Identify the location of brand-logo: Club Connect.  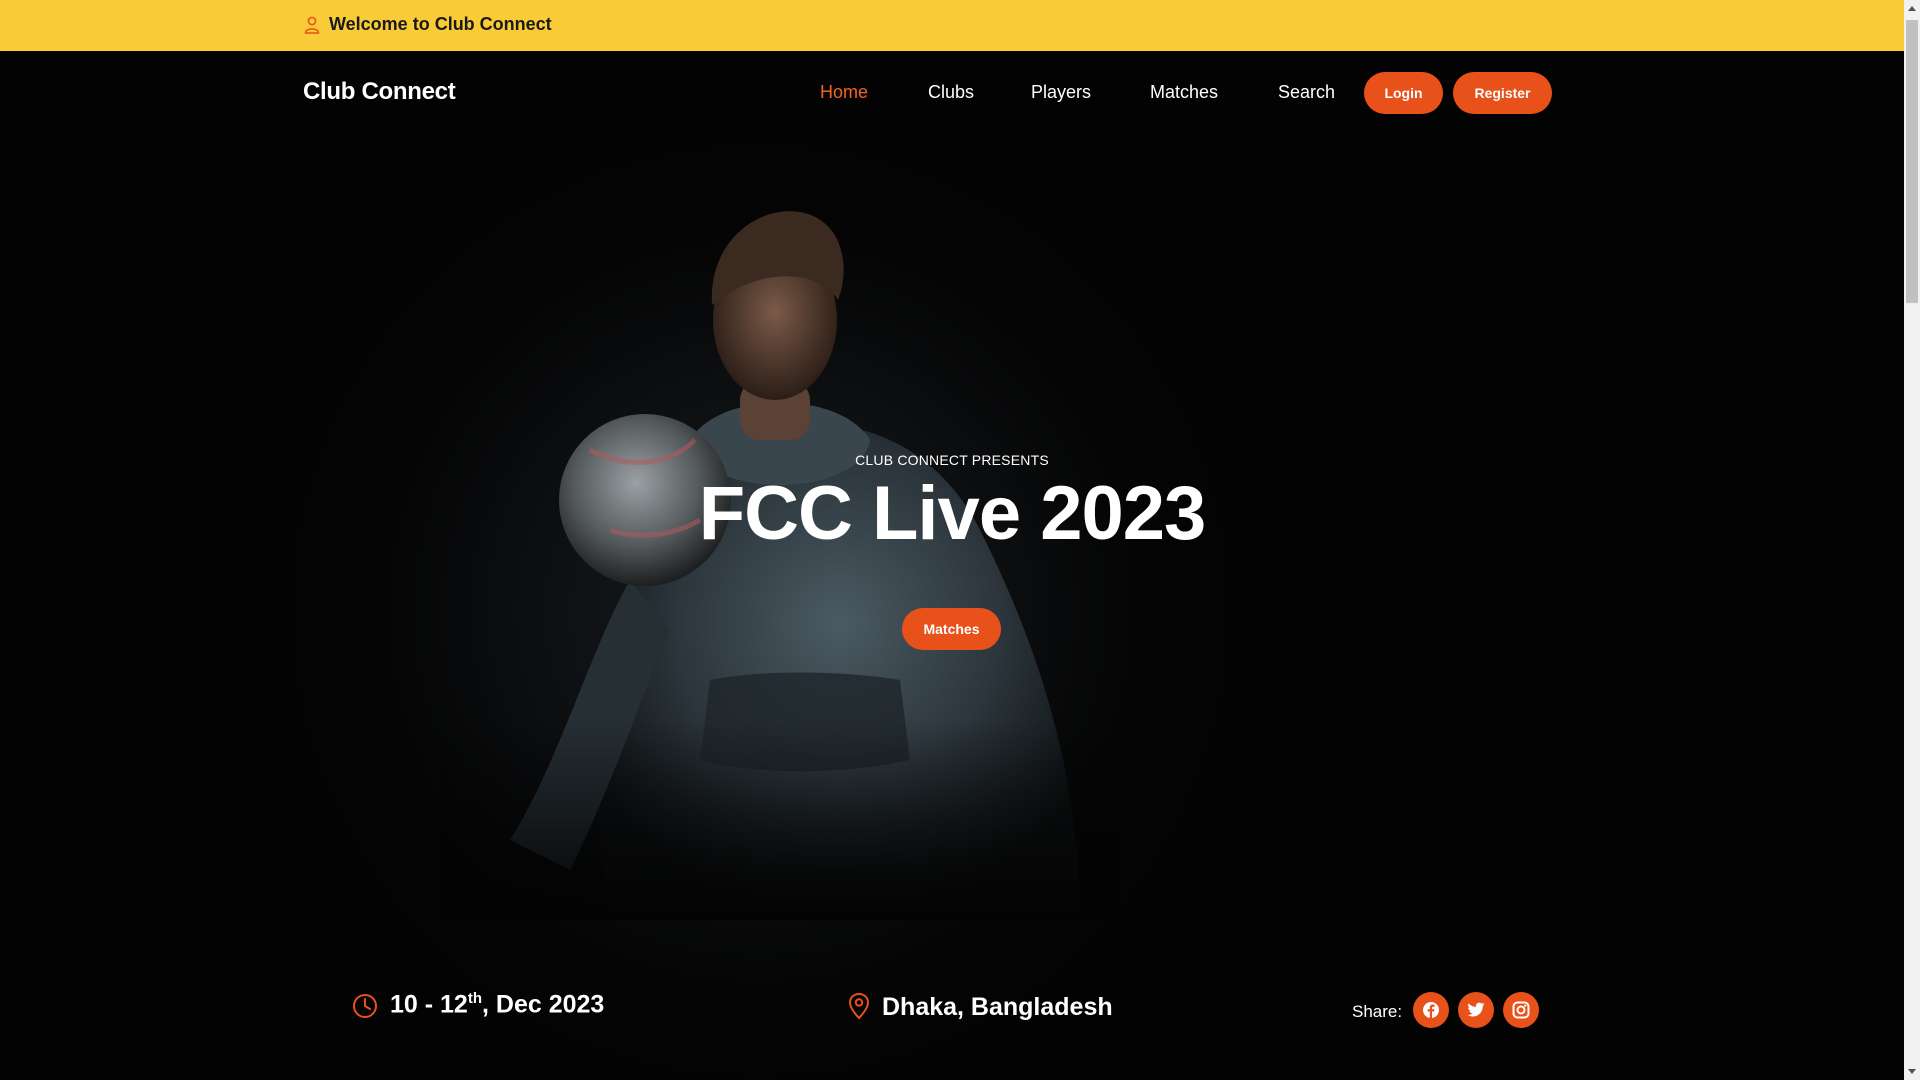
(379, 92).